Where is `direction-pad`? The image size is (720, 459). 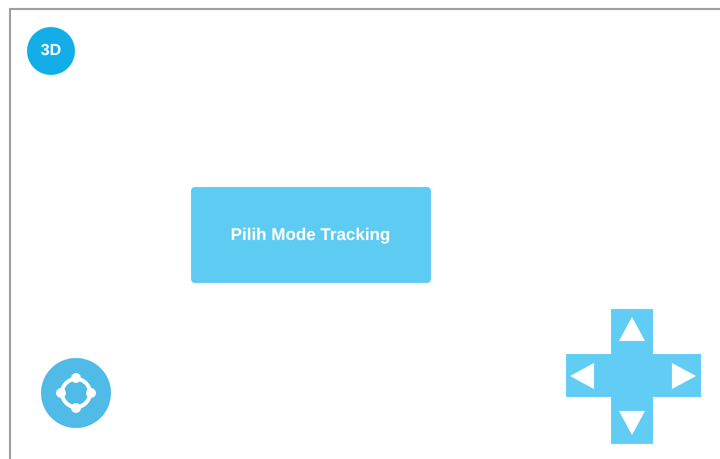 direction-pad is located at coordinates (633, 376).